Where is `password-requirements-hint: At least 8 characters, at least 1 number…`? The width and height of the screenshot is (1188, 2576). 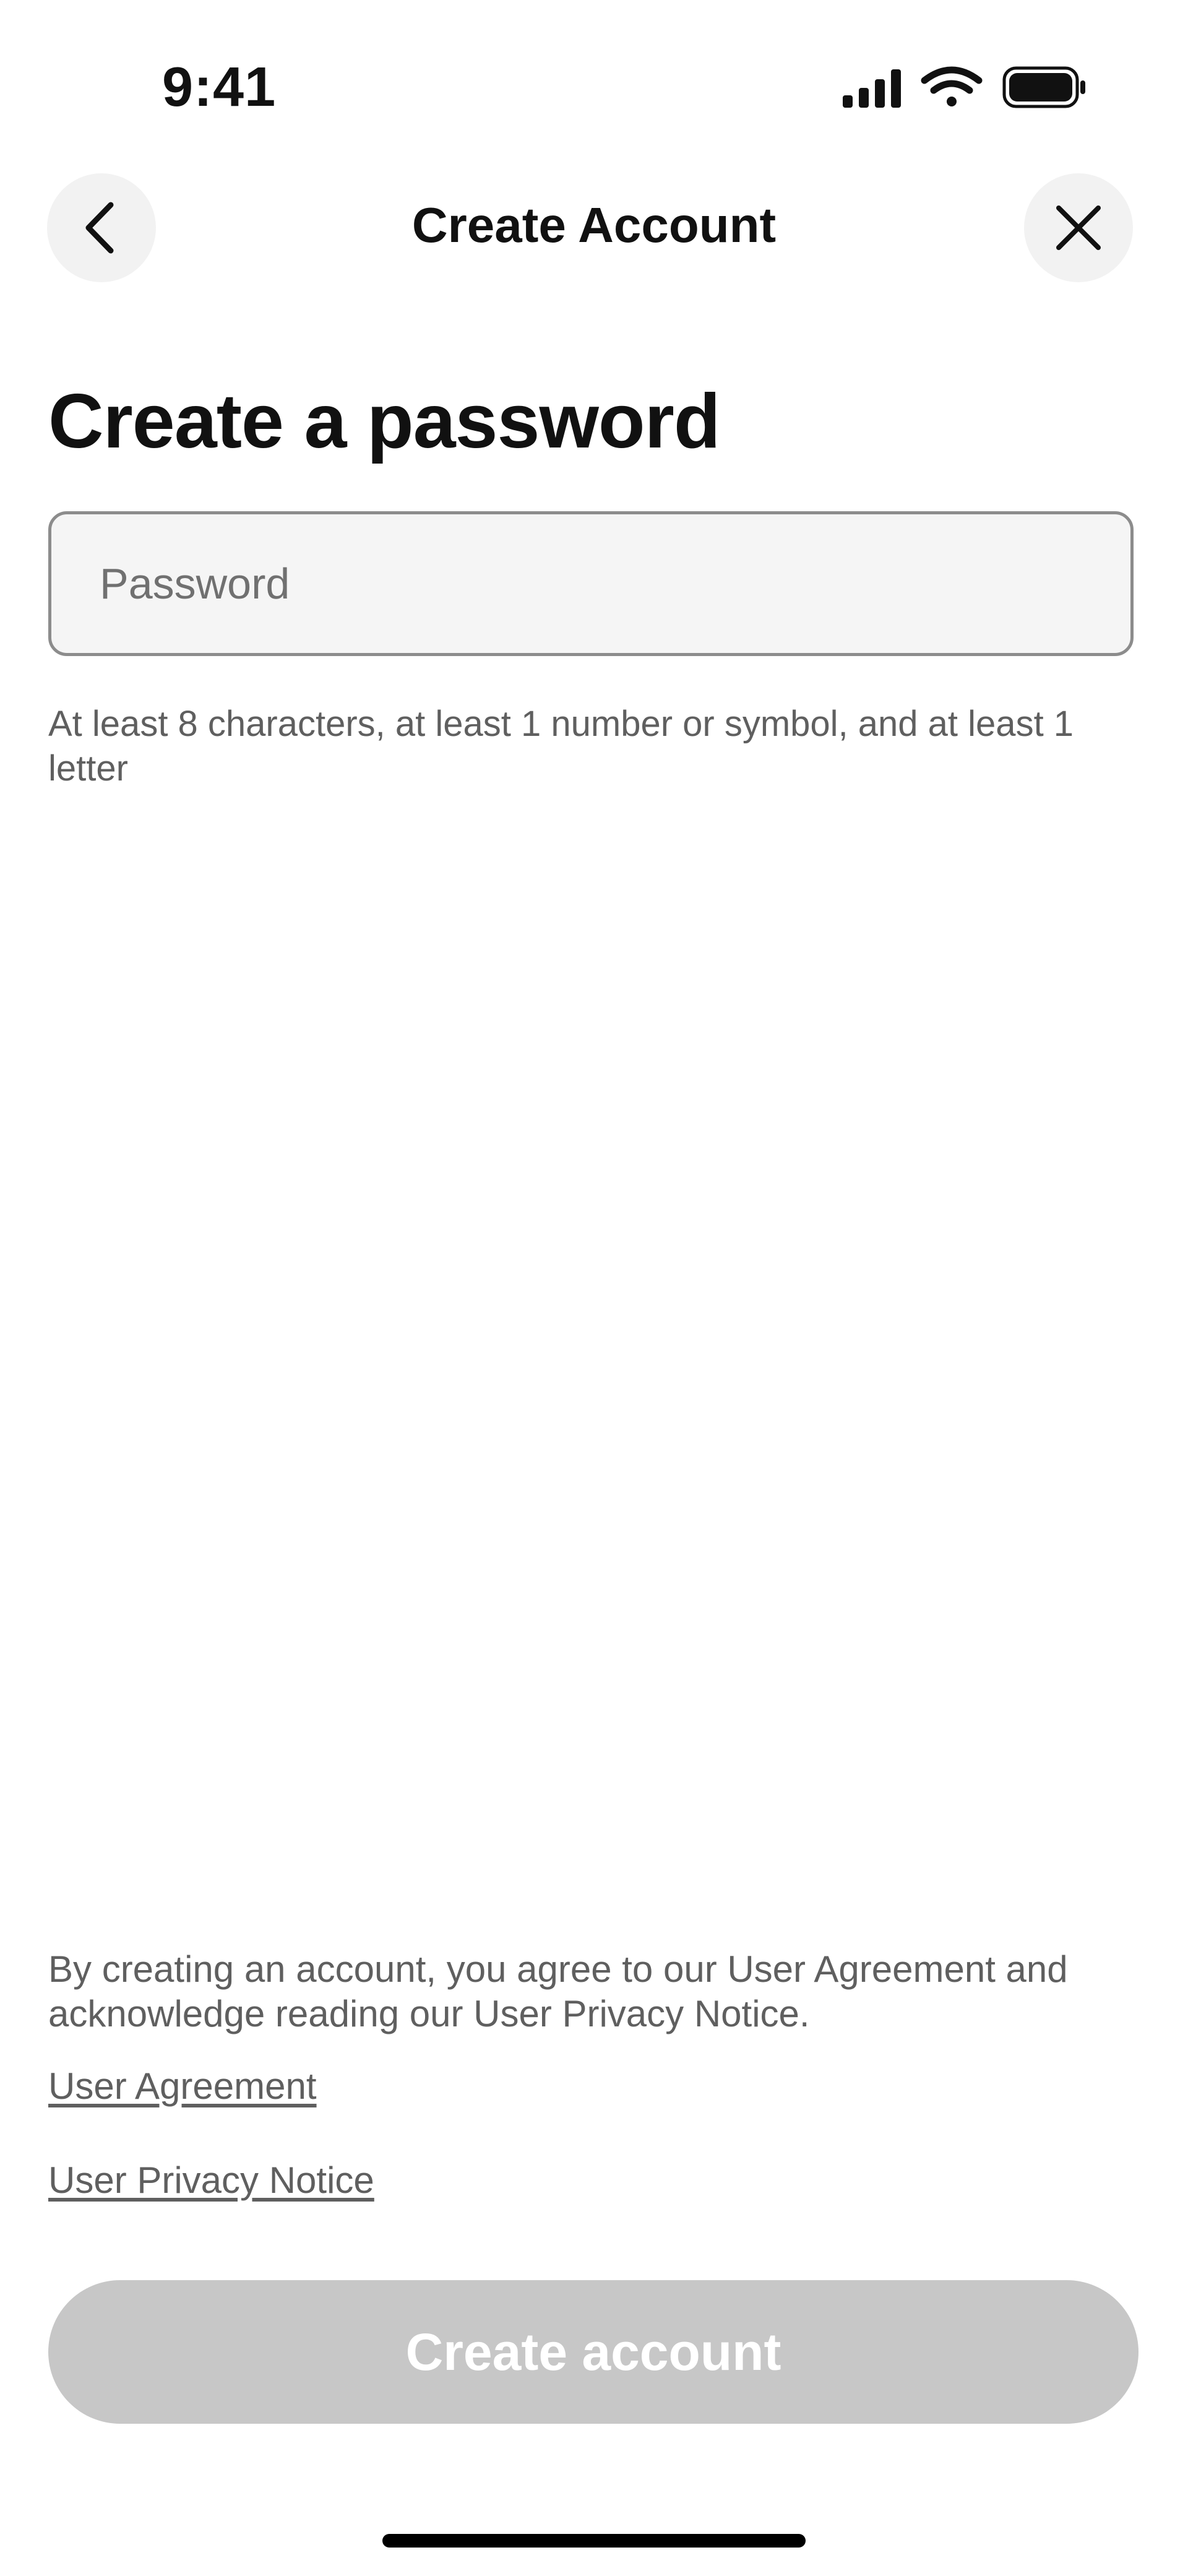 password-requirements-hint: At least 8 characters, at least 1 number… is located at coordinates (561, 746).